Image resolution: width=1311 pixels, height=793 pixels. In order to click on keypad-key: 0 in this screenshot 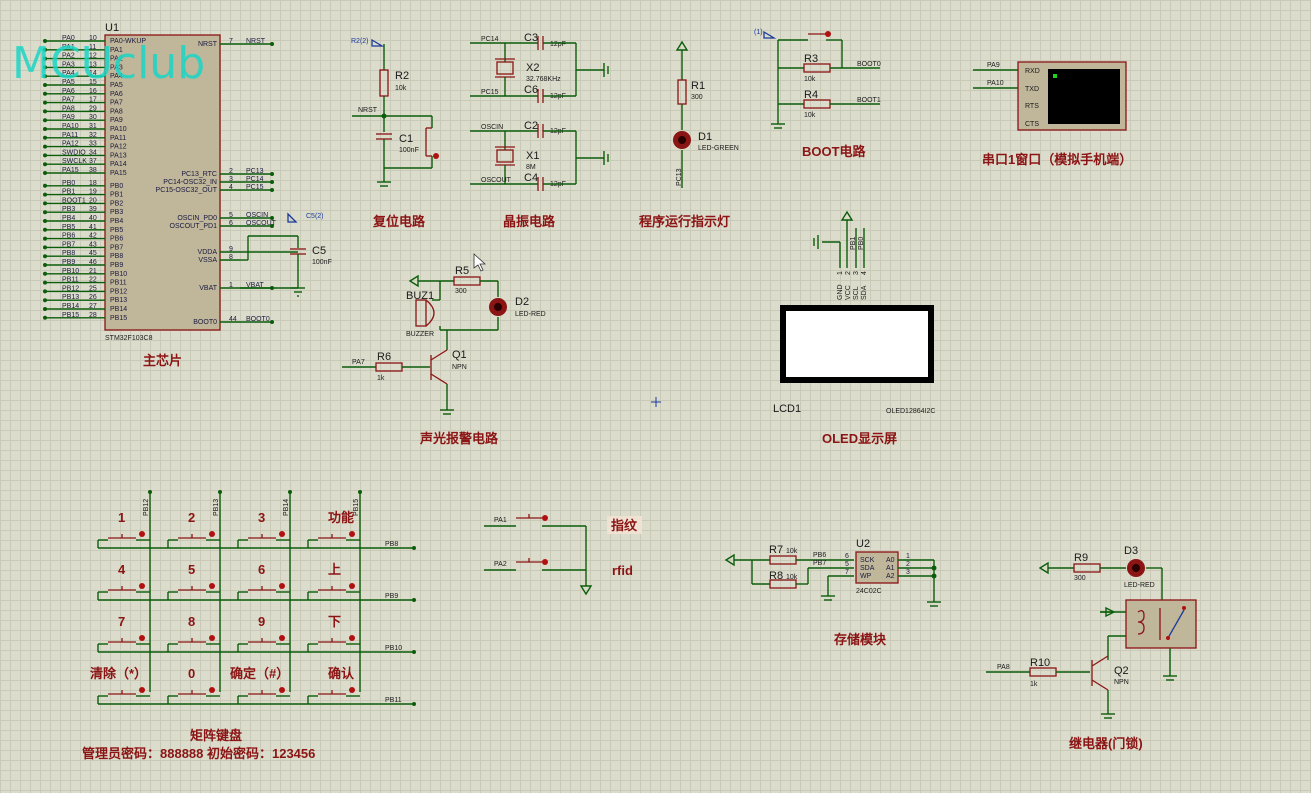, I will do `click(193, 685)`.